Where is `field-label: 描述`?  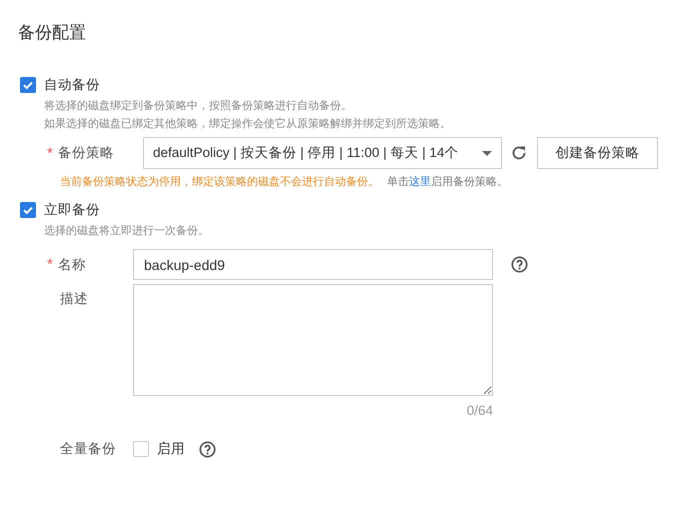 field-label: 描述 is located at coordinates (74, 299).